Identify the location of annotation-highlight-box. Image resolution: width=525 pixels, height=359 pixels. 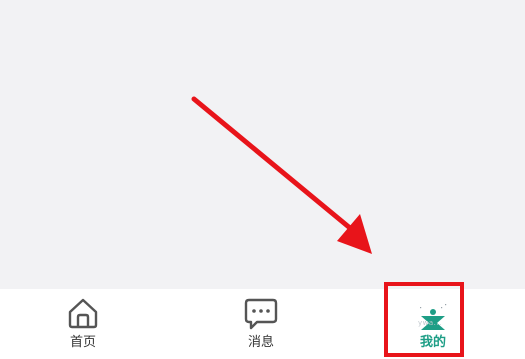
(424, 319).